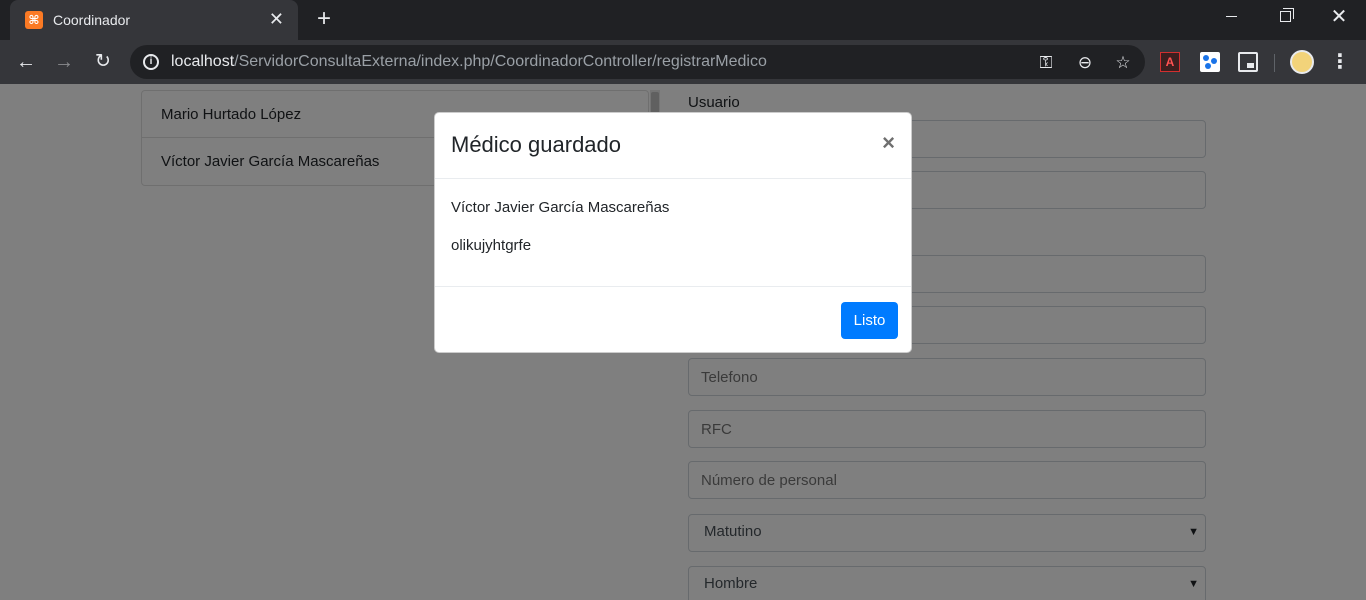 The image size is (1366, 600). I want to click on modal-title: Médico guardado, so click(536, 144).